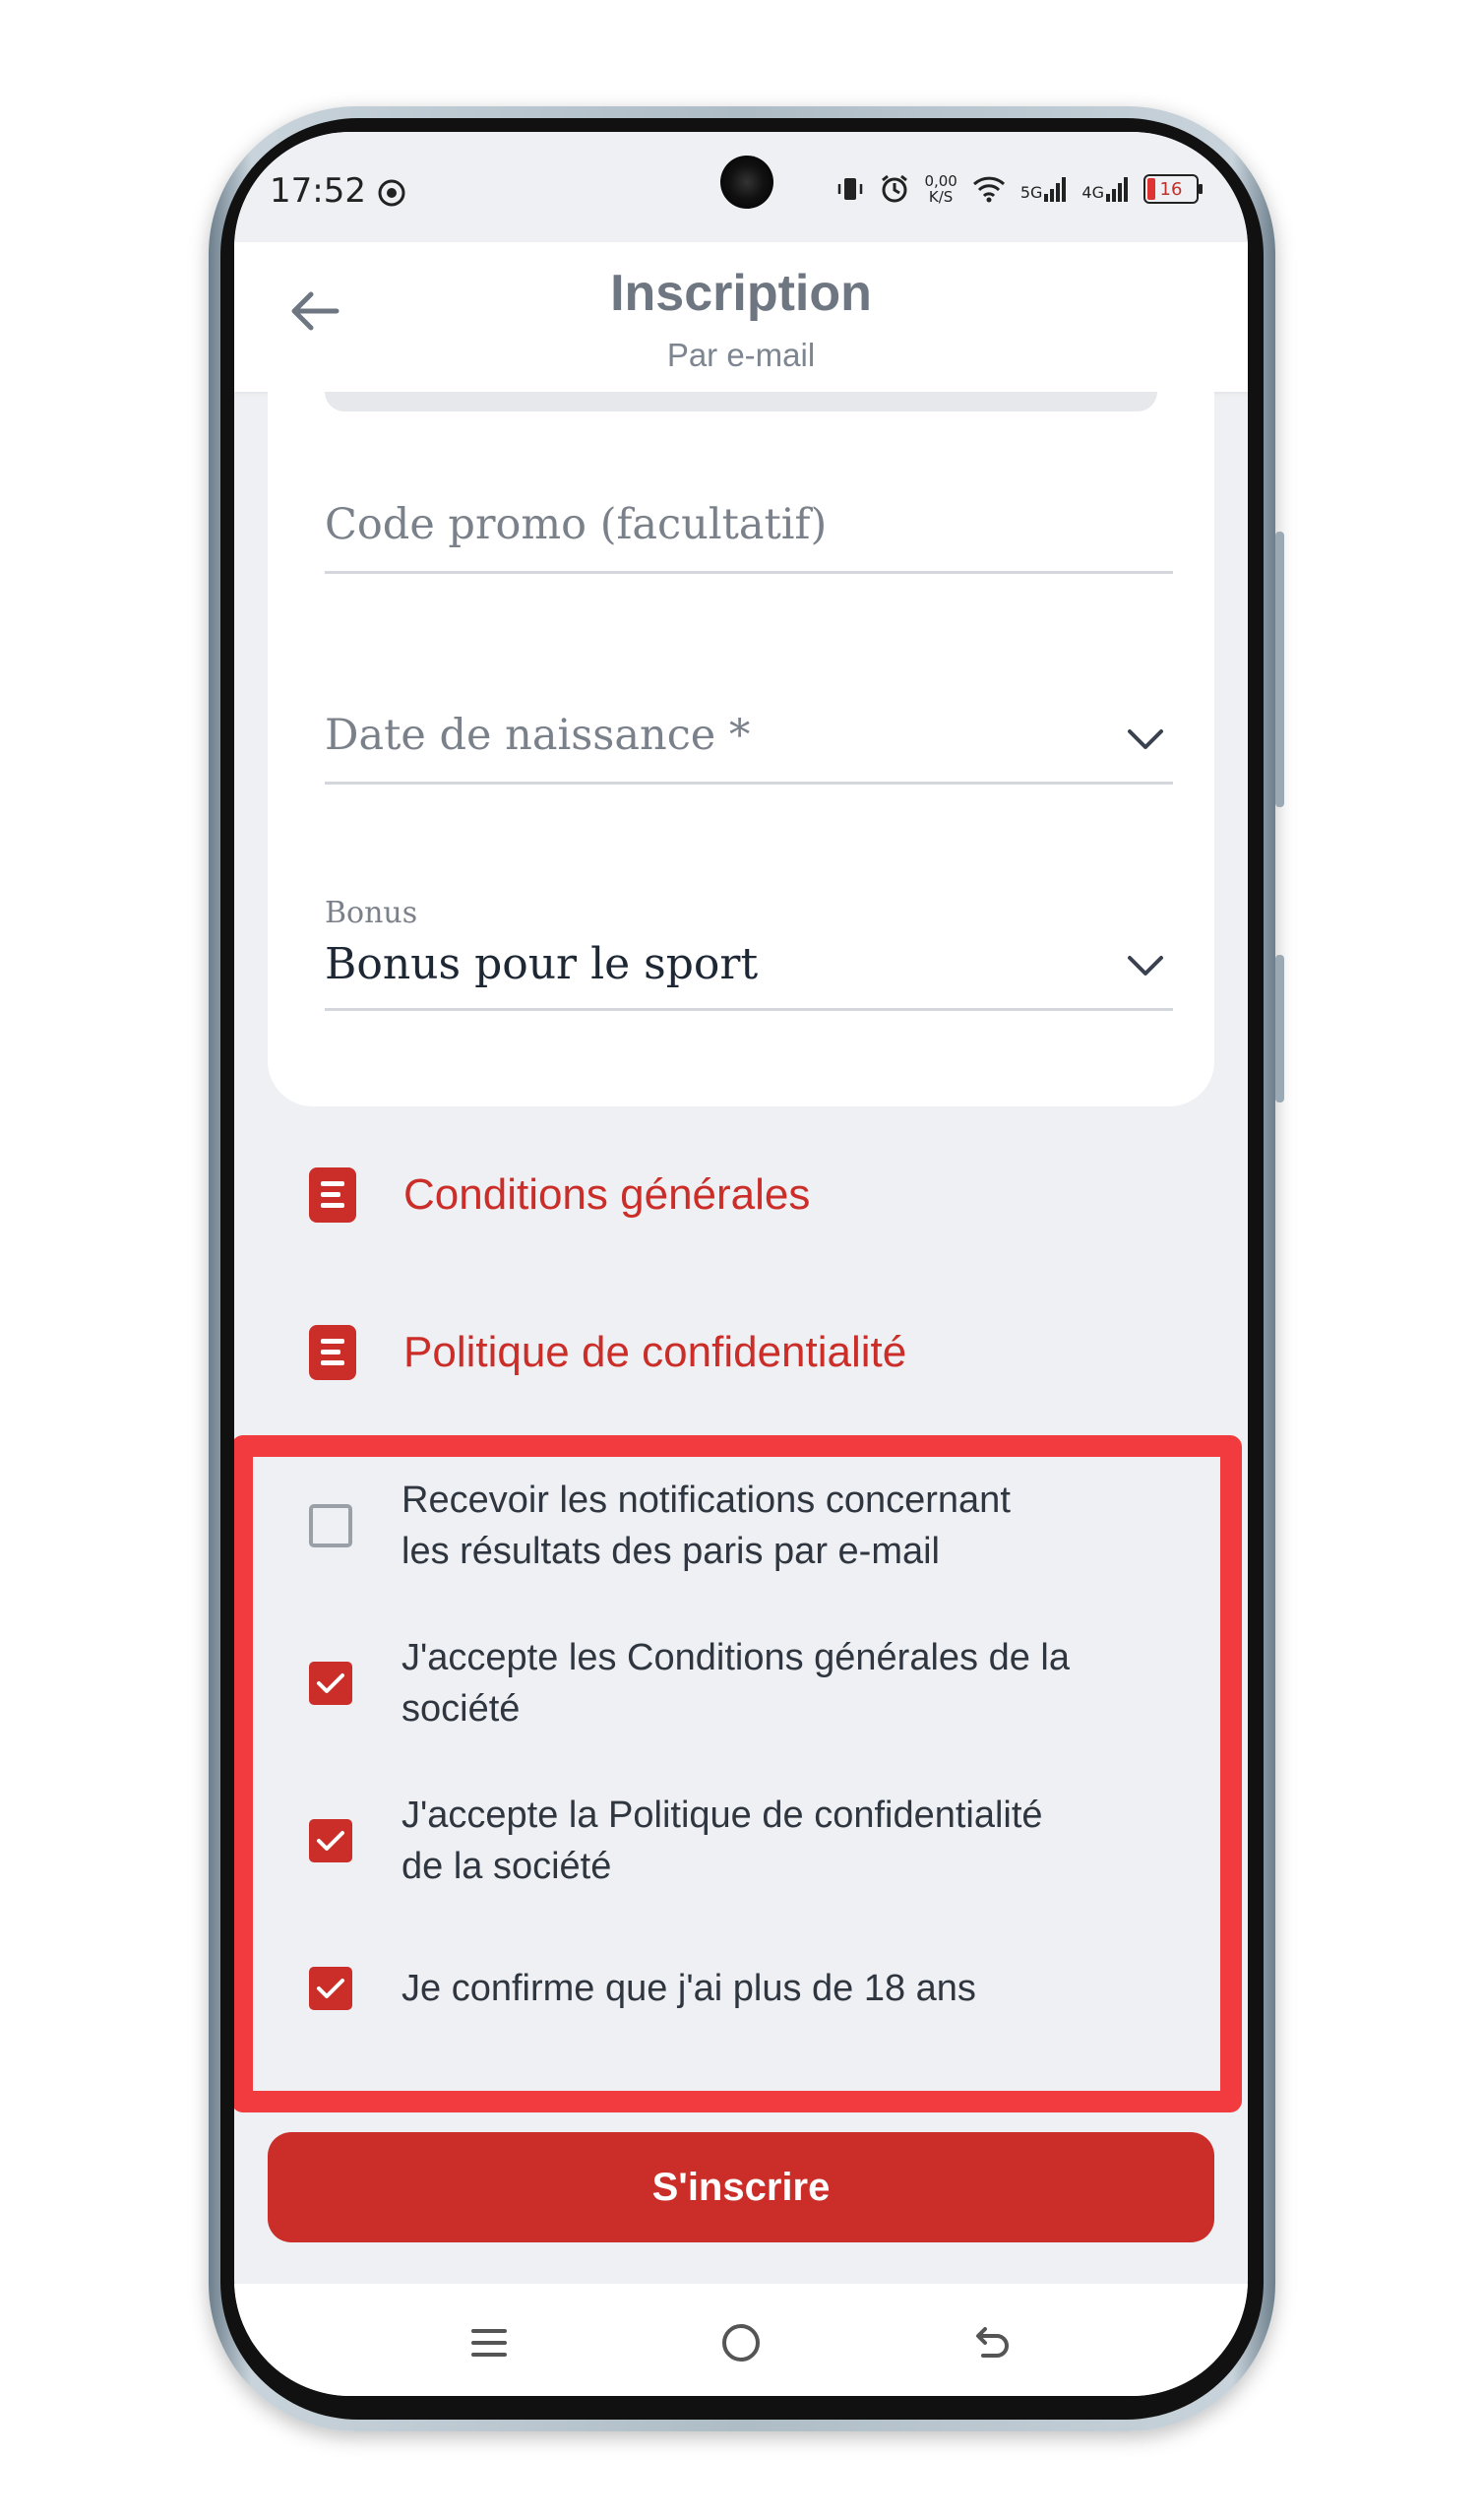 The image size is (1482, 2520). Describe the element at coordinates (391, 193) in the screenshot. I see `whatsapp-icon` at that location.